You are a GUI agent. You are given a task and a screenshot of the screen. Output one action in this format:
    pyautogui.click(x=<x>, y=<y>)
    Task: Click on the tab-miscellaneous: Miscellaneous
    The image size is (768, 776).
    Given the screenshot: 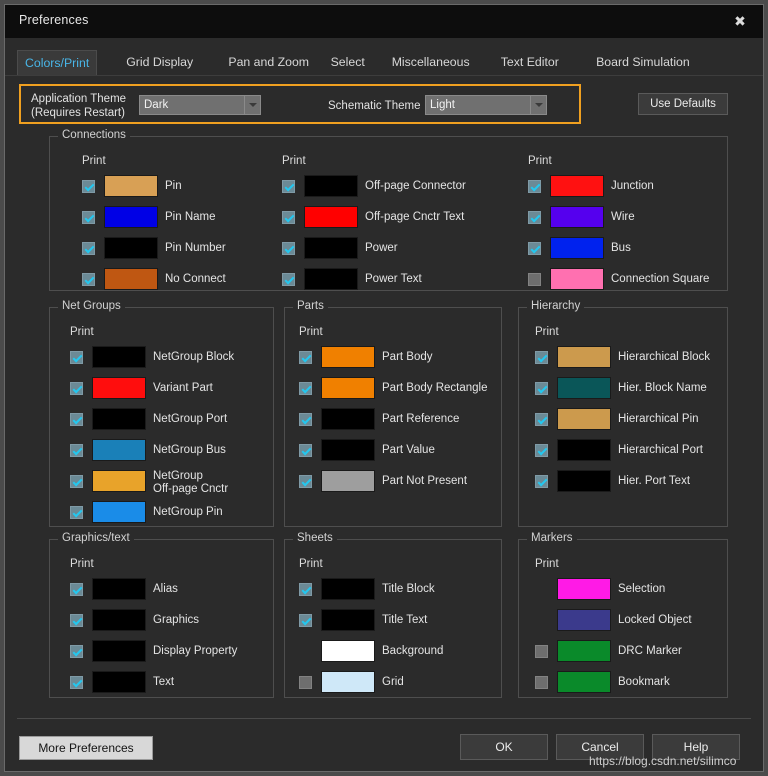 What is the action you would take?
    pyautogui.click(x=431, y=62)
    